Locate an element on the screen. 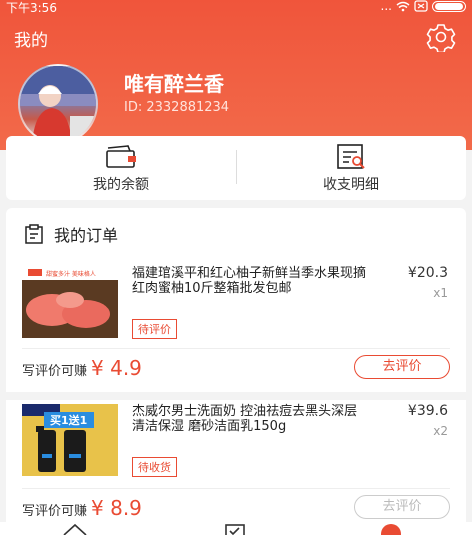 This screenshot has height=535, width=472. orders-header: 我的订单 is located at coordinates (71, 234).